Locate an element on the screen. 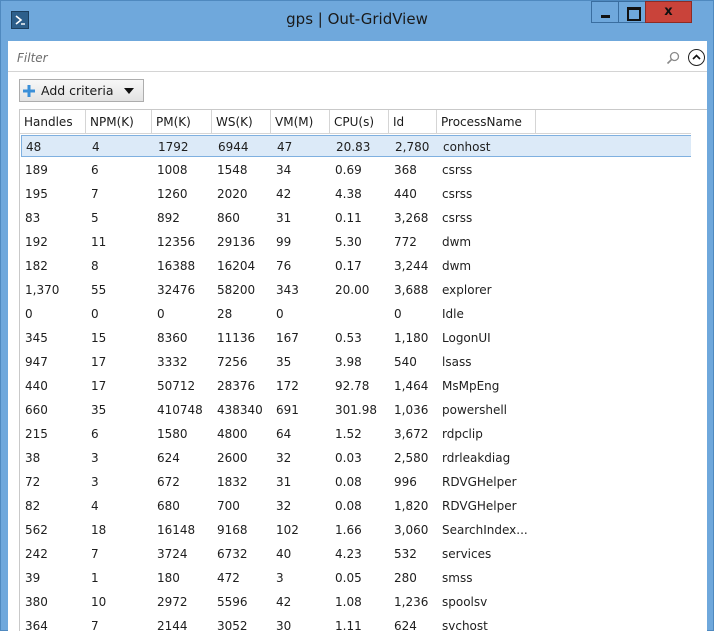 This screenshot has width=714, height=631. cell-ws: 3052 is located at coordinates (232, 625).